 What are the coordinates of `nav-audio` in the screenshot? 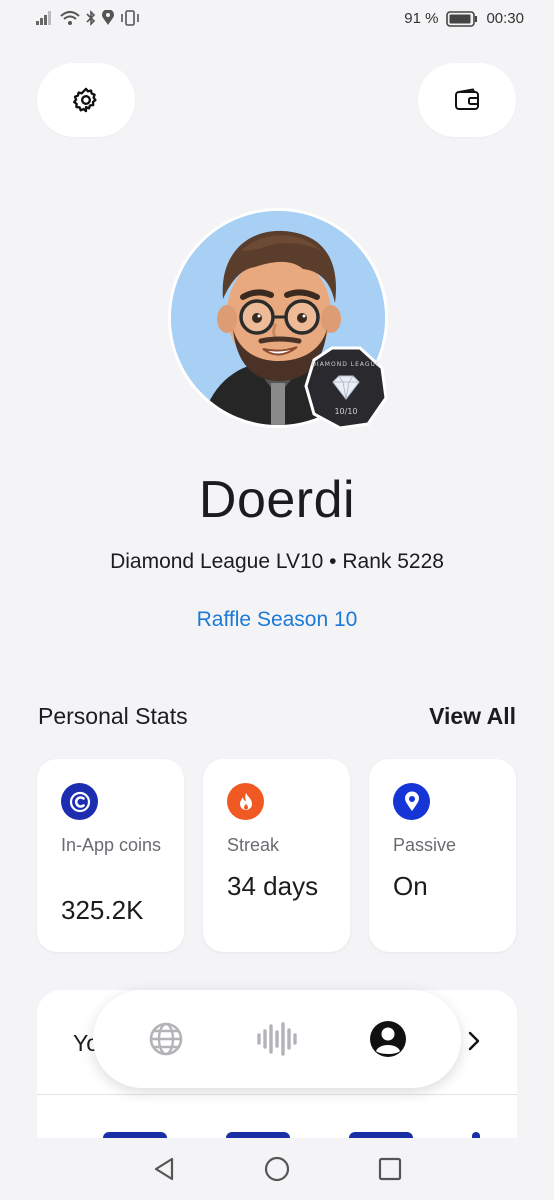 It's located at (277, 1039).